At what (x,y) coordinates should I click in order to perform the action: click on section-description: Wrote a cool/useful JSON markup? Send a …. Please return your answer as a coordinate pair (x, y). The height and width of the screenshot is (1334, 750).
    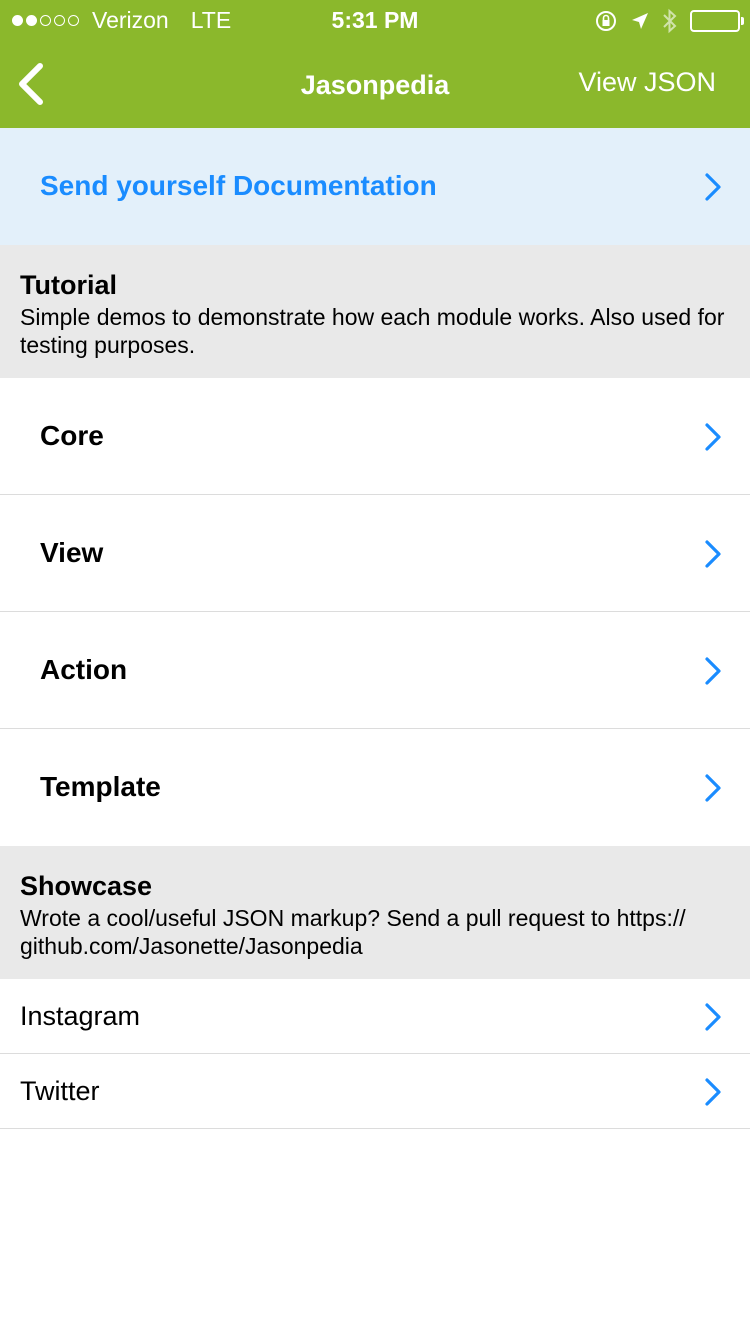
    Looking at the image, I should click on (353, 932).